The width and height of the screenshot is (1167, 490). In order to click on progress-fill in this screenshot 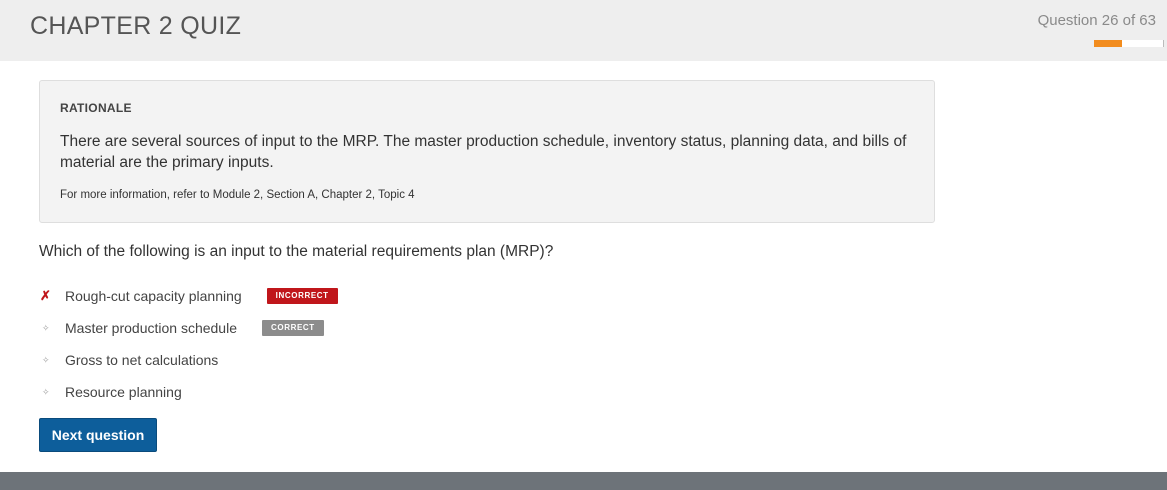, I will do `click(1108, 43)`.